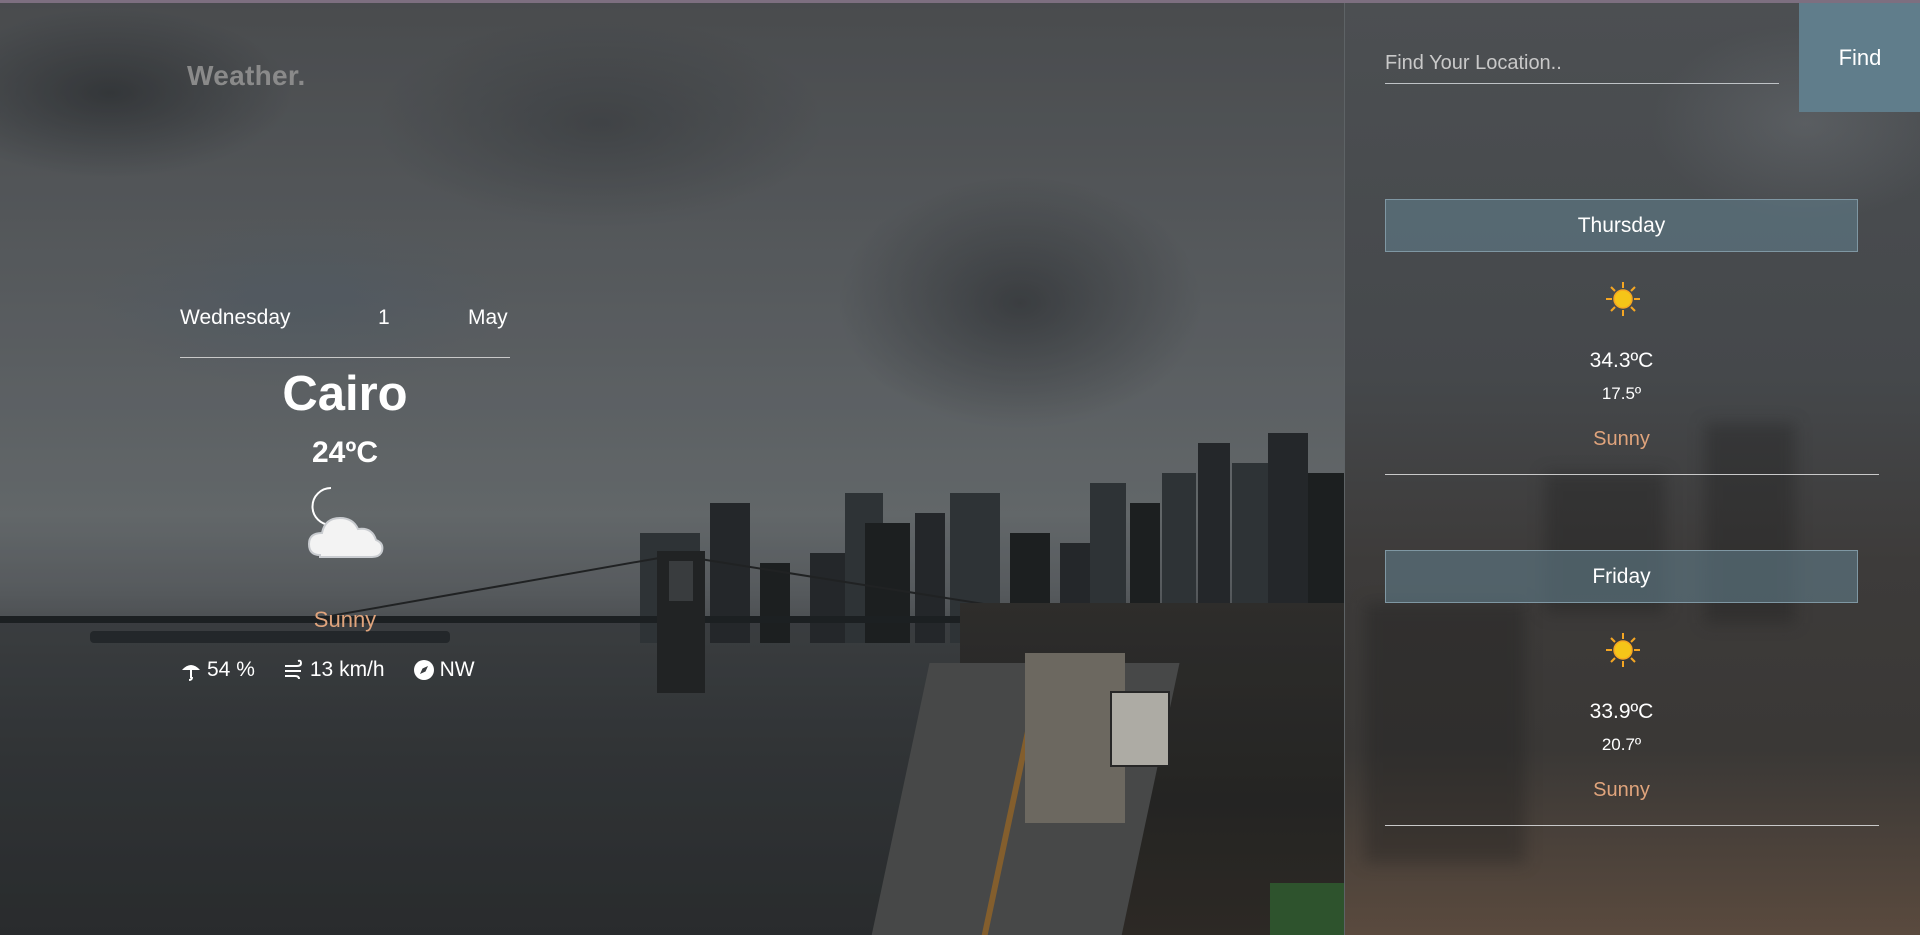  Describe the element at coordinates (457, 669) in the screenshot. I see `wind-direction-value: NW` at that location.